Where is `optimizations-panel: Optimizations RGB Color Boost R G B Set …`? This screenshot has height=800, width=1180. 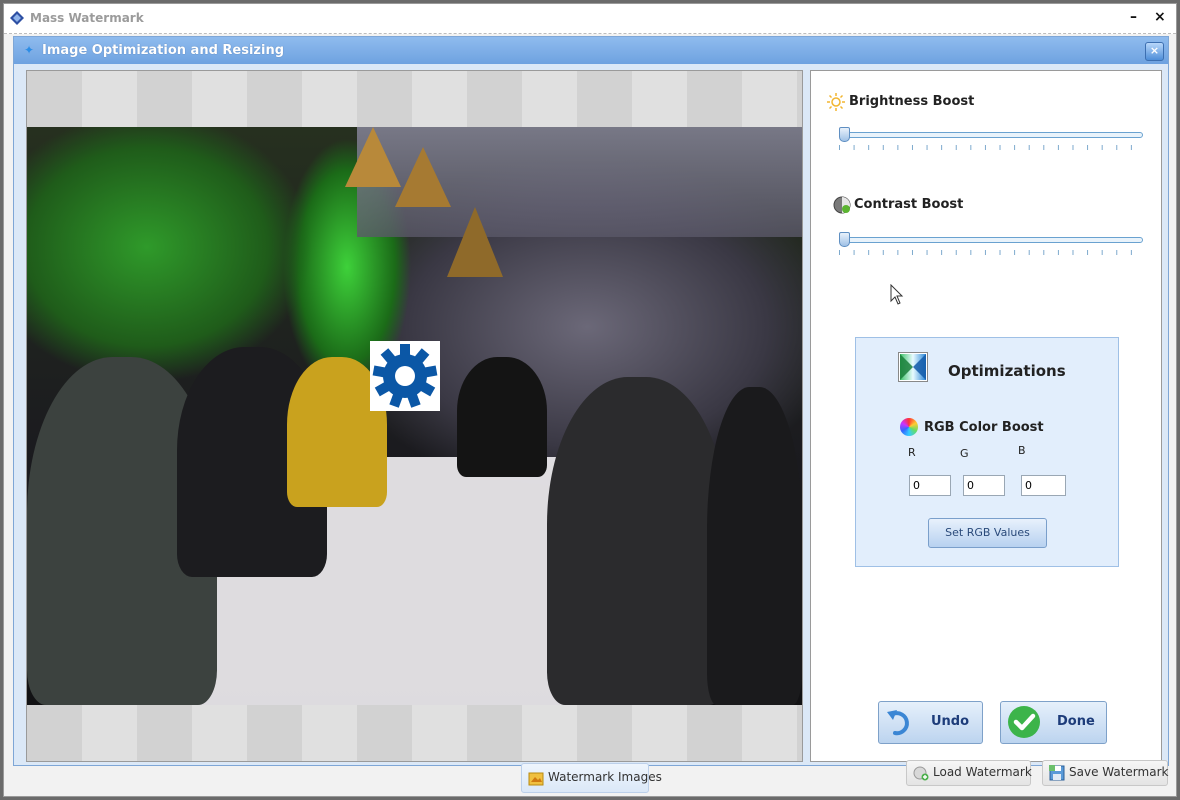 optimizations-panel: Optimizations RGB Color Boost R G B Set … is located at coordinates (987, 452).